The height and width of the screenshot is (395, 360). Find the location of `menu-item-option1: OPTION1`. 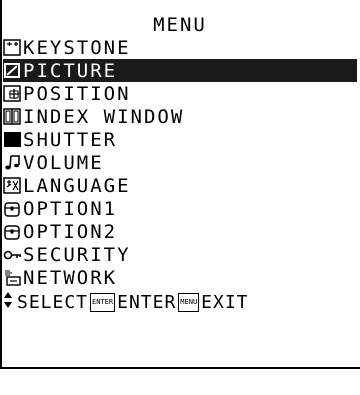

menu-item-option1: OPTION1 is located at coordinates (180, 208).